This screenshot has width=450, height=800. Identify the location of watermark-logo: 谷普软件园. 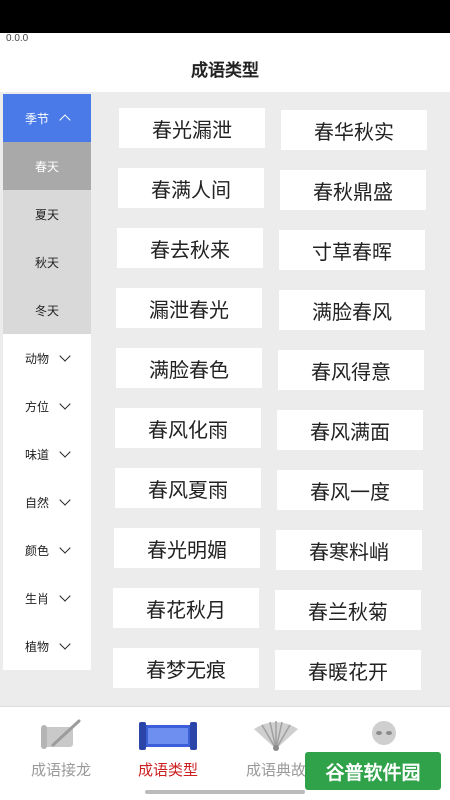
(373, 771).